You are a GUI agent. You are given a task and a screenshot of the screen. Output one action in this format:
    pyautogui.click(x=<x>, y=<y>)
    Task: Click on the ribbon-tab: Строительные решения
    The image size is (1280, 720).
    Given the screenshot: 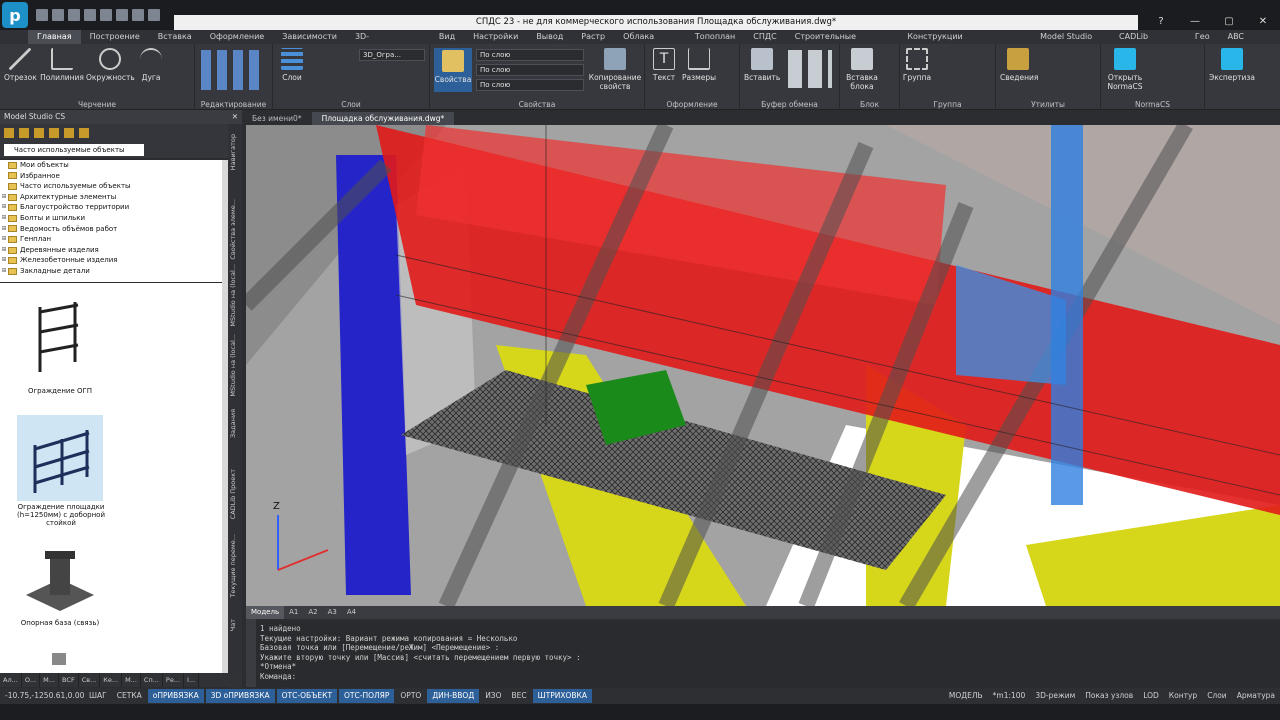 What is the action you would take?
    pyautogui.click(x=842, y=42)
    